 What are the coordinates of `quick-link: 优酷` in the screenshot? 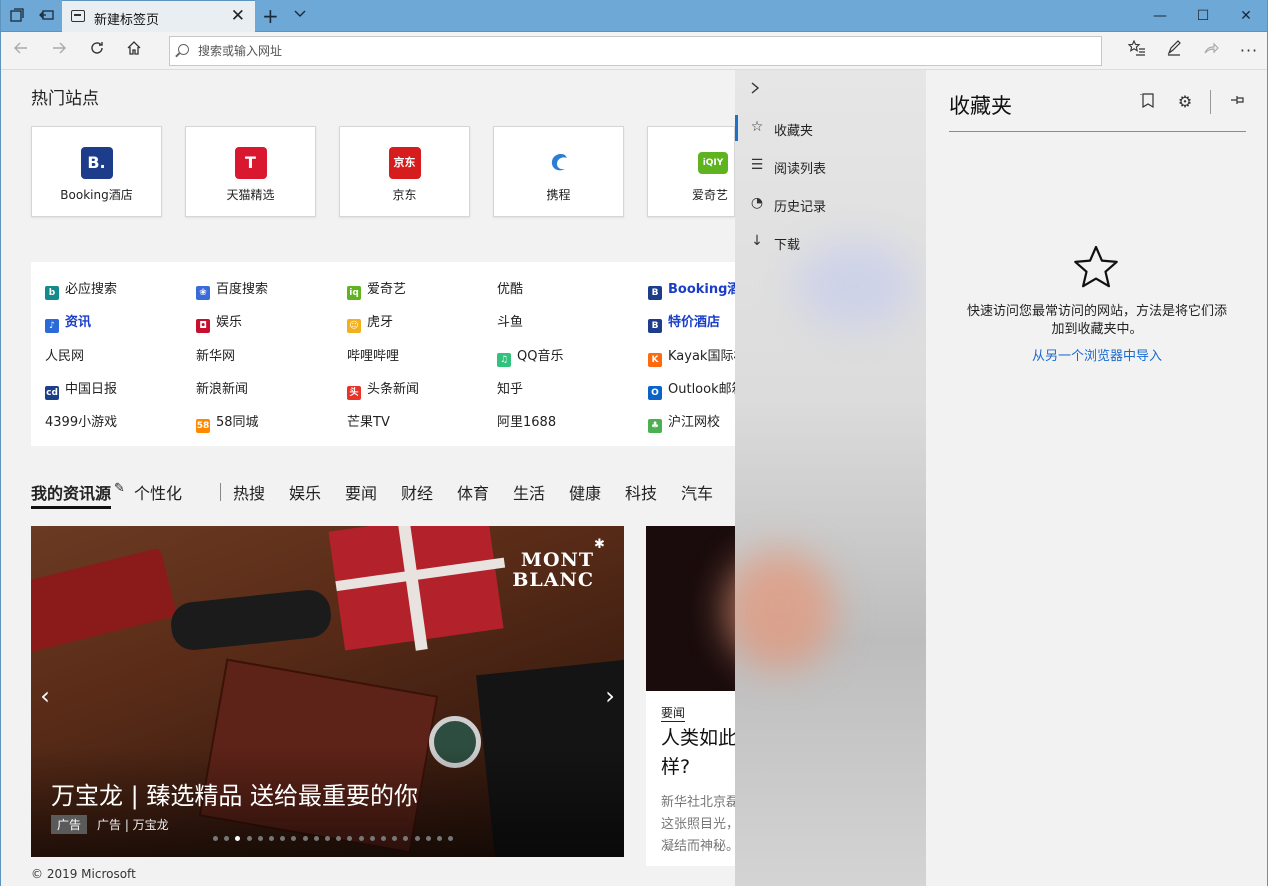 It's located at (510, 287).